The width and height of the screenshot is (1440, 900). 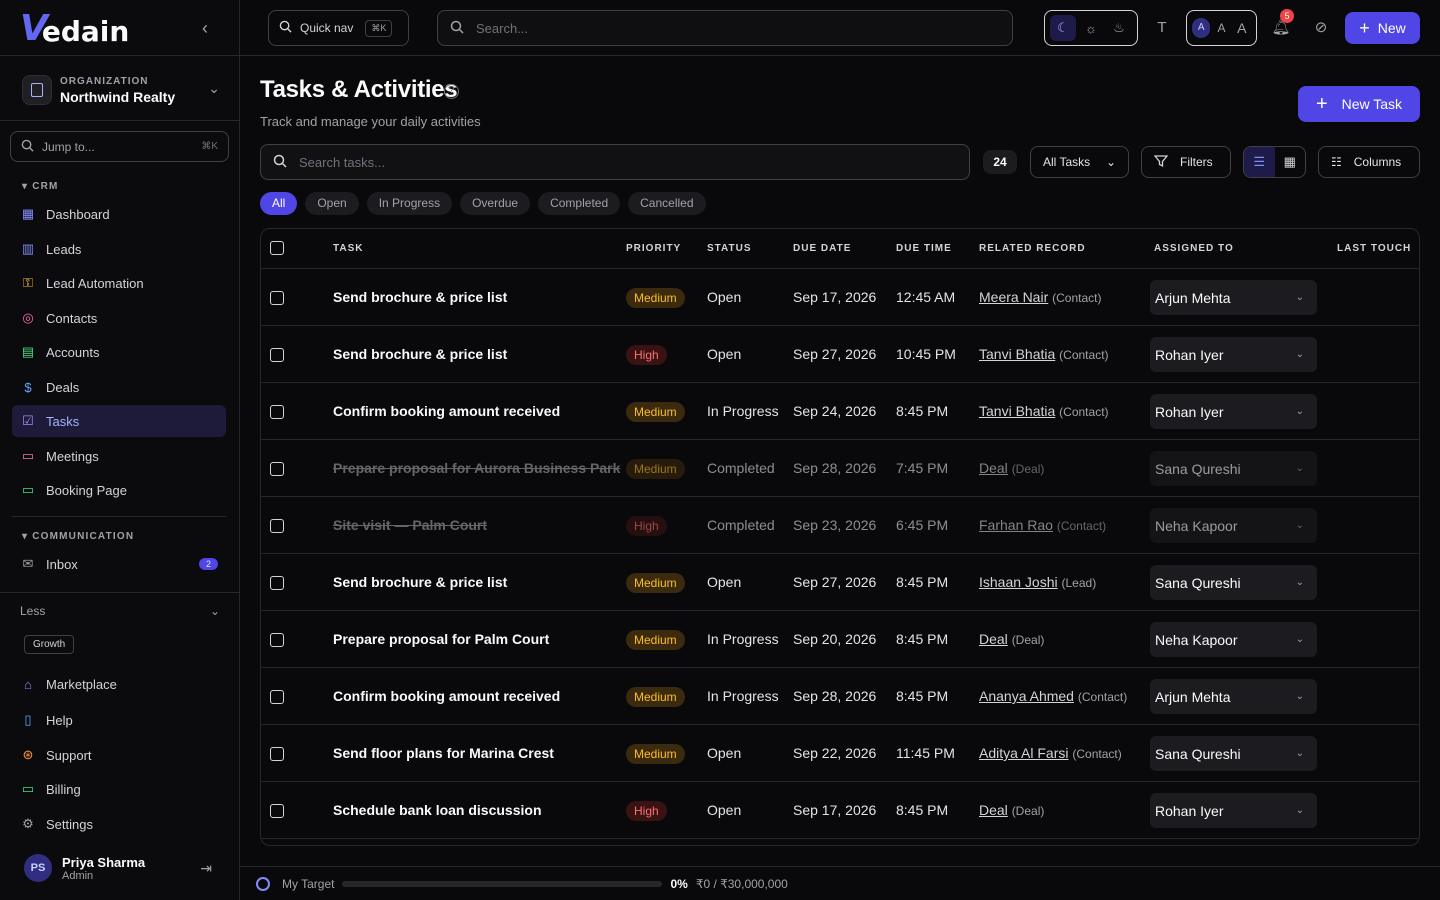 I want to click on sidebar-item-contacts: ◎ Contacts, so click(x=119, y=318).